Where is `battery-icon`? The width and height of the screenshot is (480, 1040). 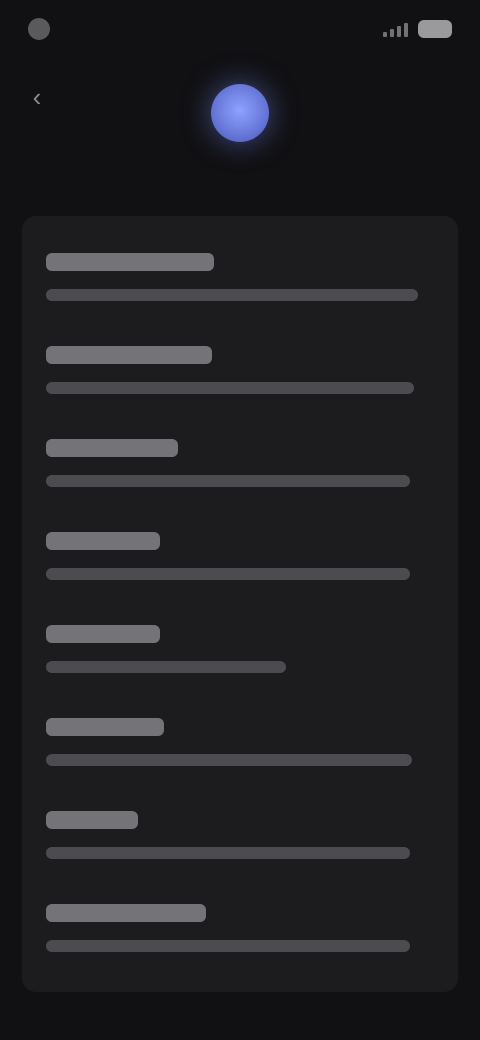
battery-icon is located at coordinates (435, 29).